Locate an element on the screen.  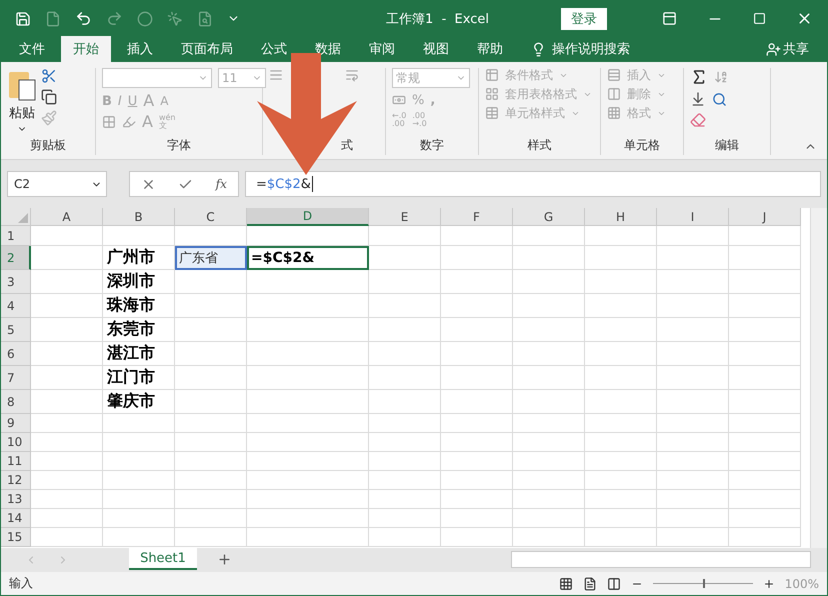
tell-me-search: 操作说明搜索 is located at coordinates (591, 49).